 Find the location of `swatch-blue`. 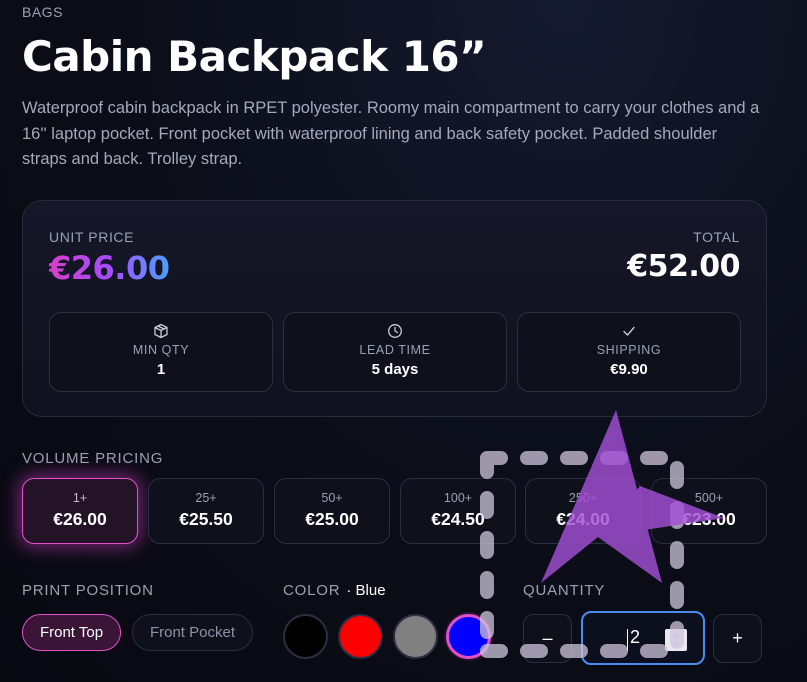

swatch-blue is located at coordinates (468, 636).